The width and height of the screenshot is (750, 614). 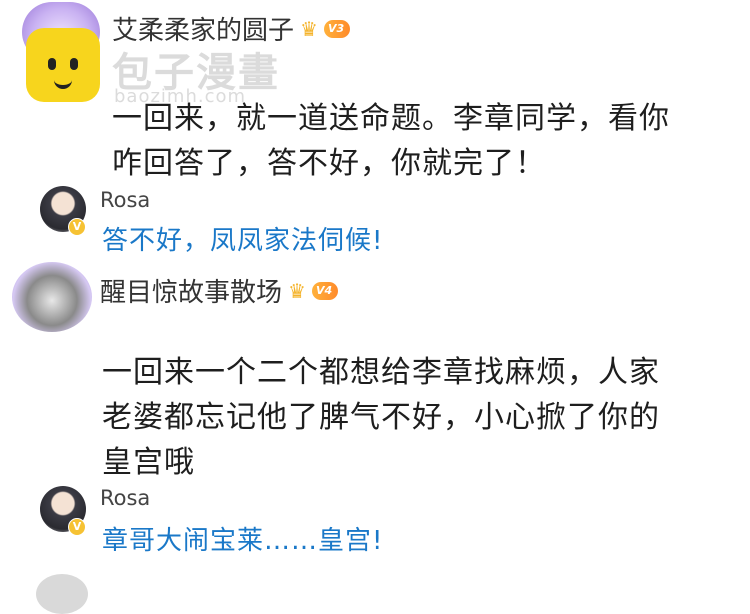 I want to click on level-badge: V3, so click(x=337, y=28).